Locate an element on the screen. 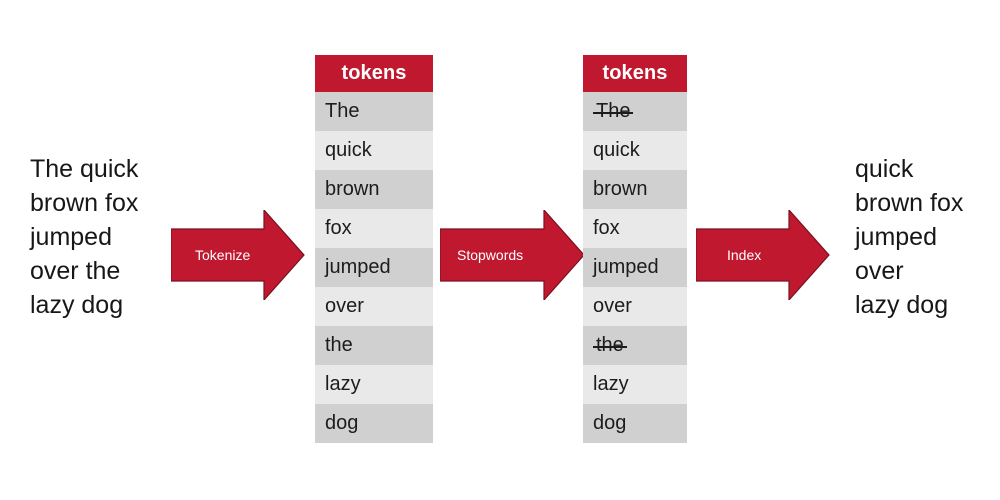 The height and width of the screenshot is (500, 1000). tokens-table-stopworded-header: tokens is located at coordinates (635, 73).